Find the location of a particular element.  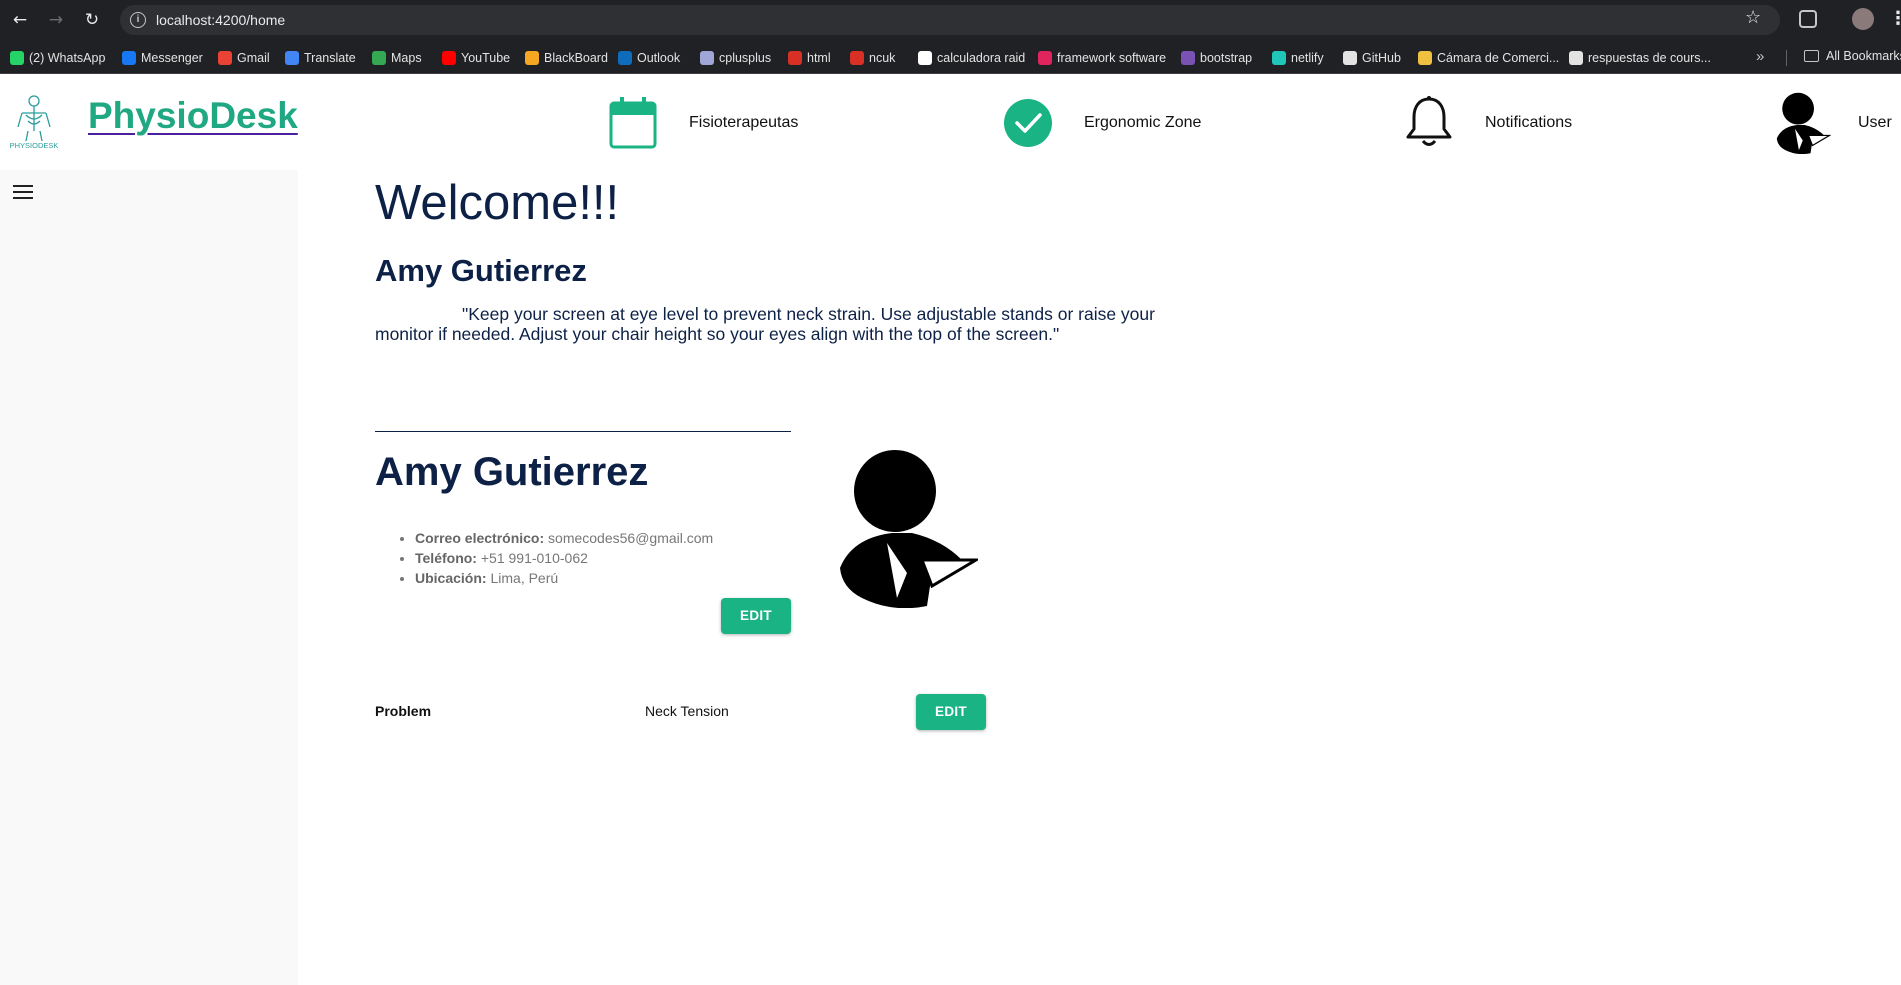

youtube-icon is located at coordinates (449, 57).